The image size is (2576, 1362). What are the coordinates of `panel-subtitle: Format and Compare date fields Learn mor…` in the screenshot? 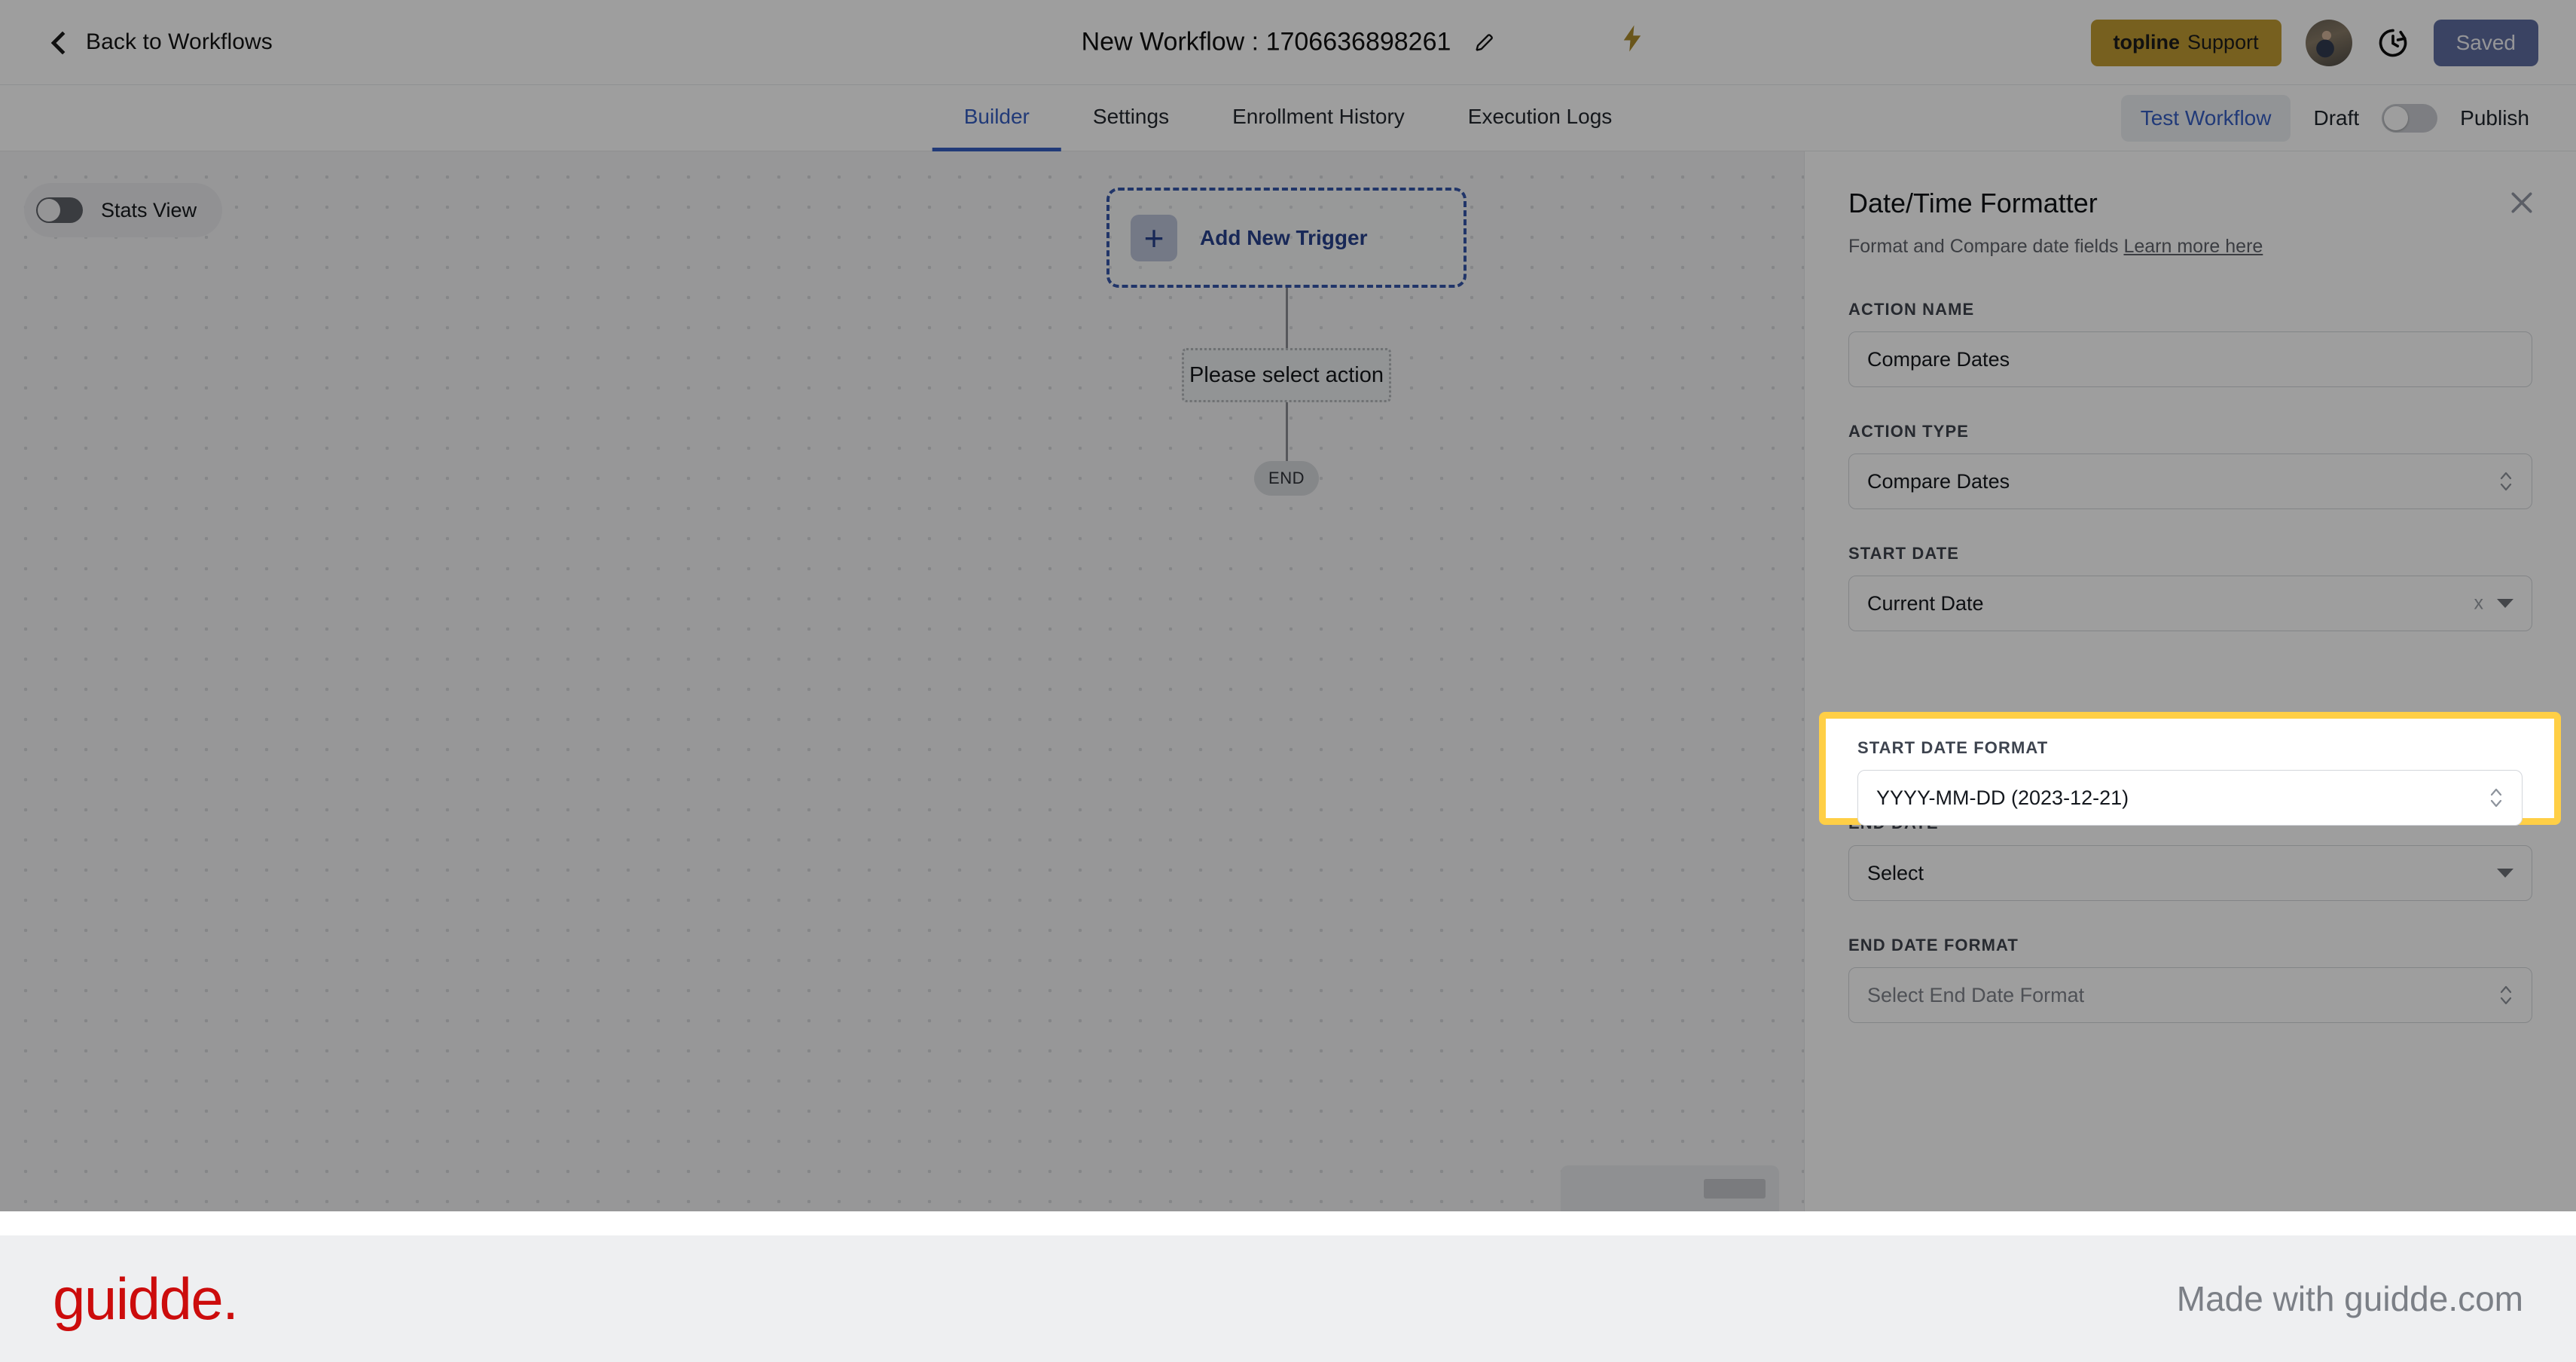 It's located at (2190, 247).